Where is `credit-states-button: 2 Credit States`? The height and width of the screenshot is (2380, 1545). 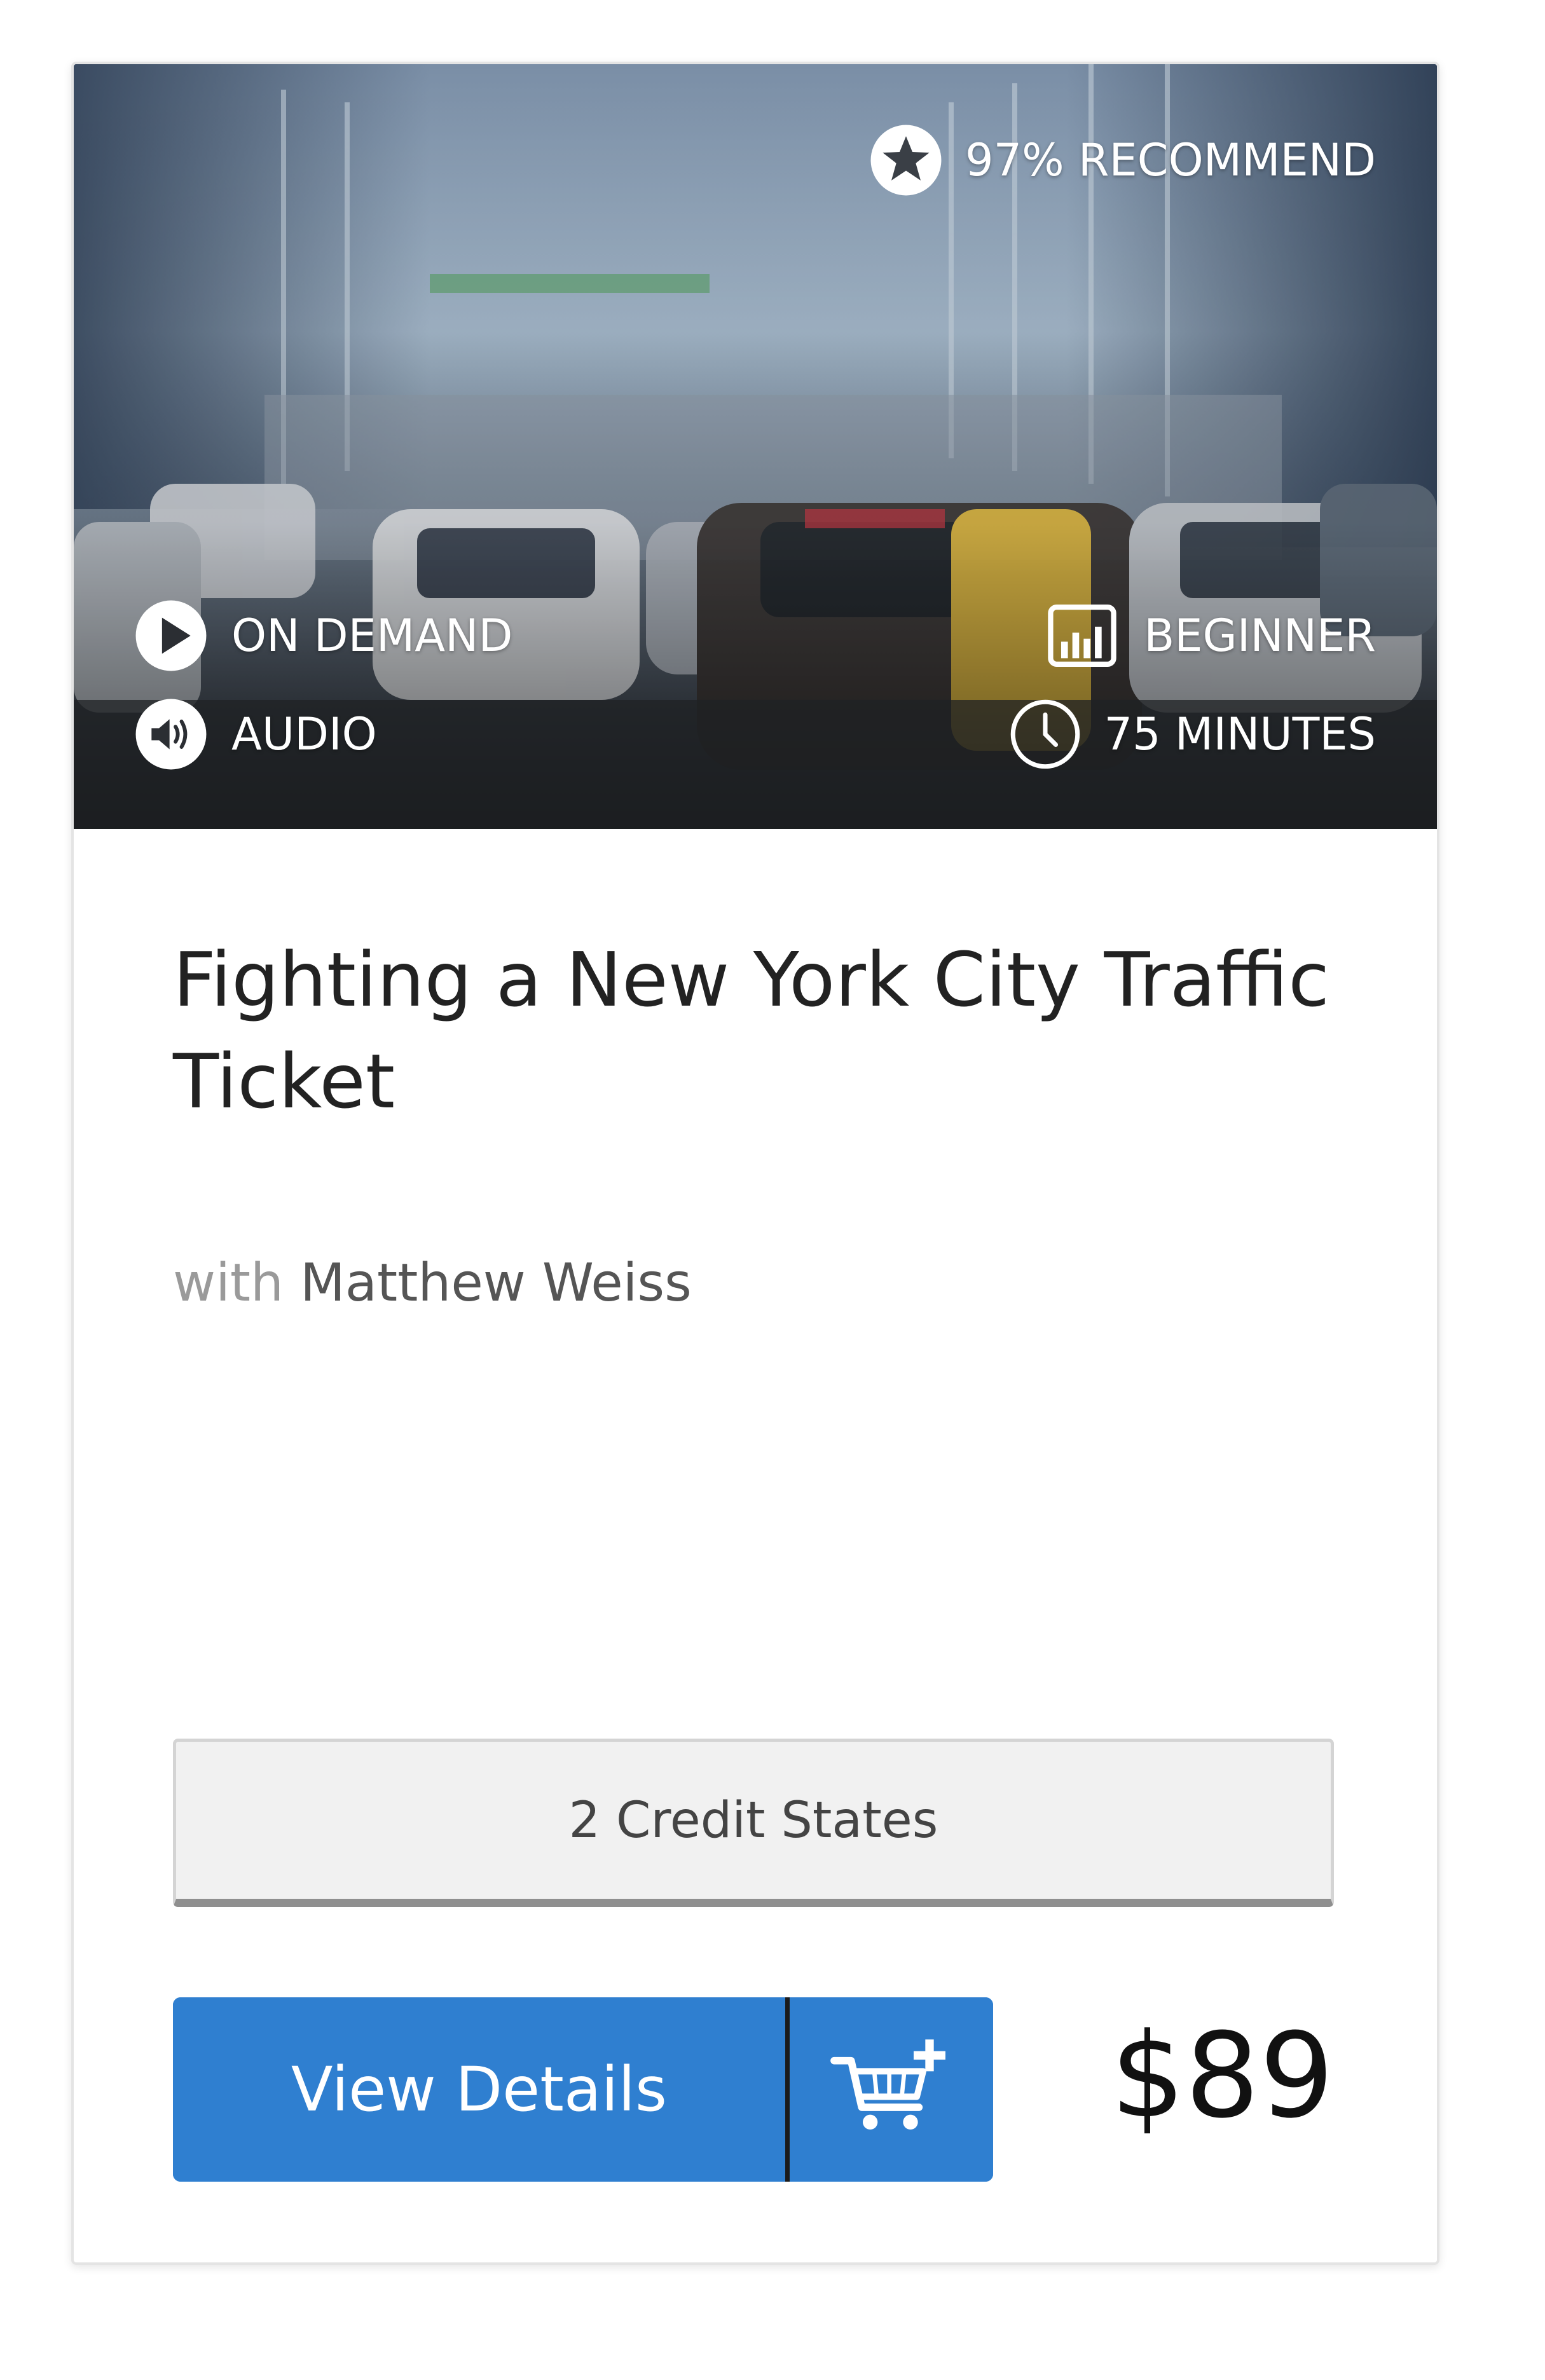 credit-states-button: 2 Credit States is located at coordinates (754, 1823).